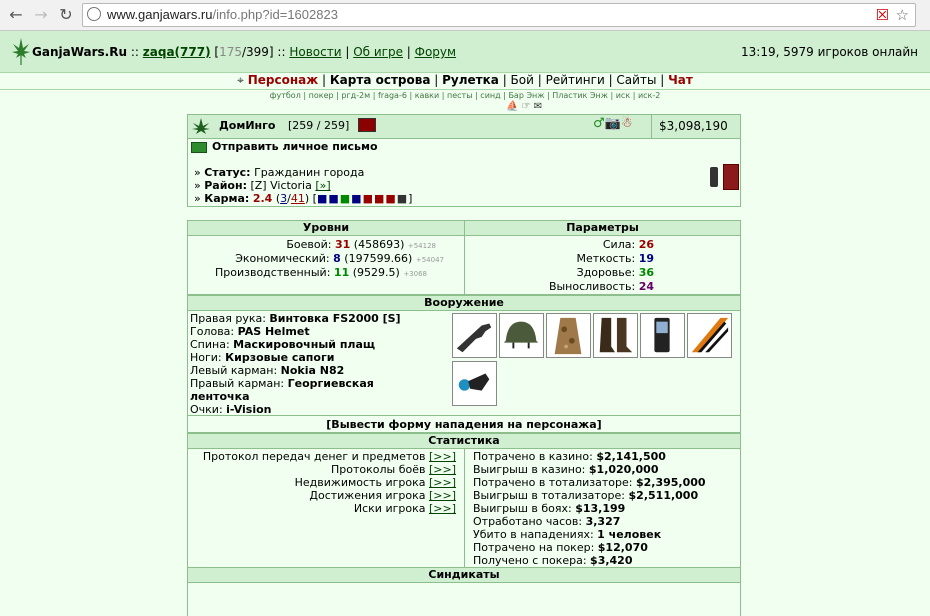 Image resolution: width=930 pixels, height=616 pixels. What do you see at coordinates (250, 331) in the screenshot?
I see `slot-head: Голова: PAS Helmet` at bounding box center [250, 331].